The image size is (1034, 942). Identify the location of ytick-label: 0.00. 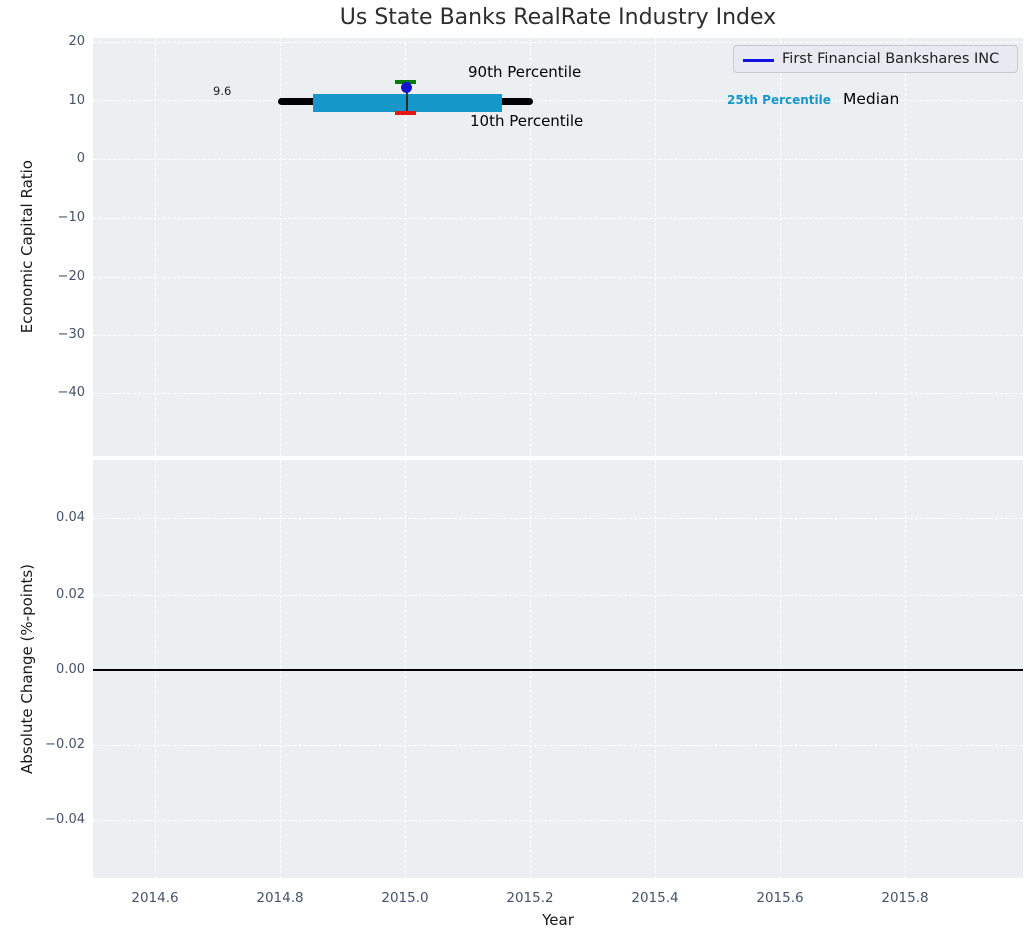
(70, 669).